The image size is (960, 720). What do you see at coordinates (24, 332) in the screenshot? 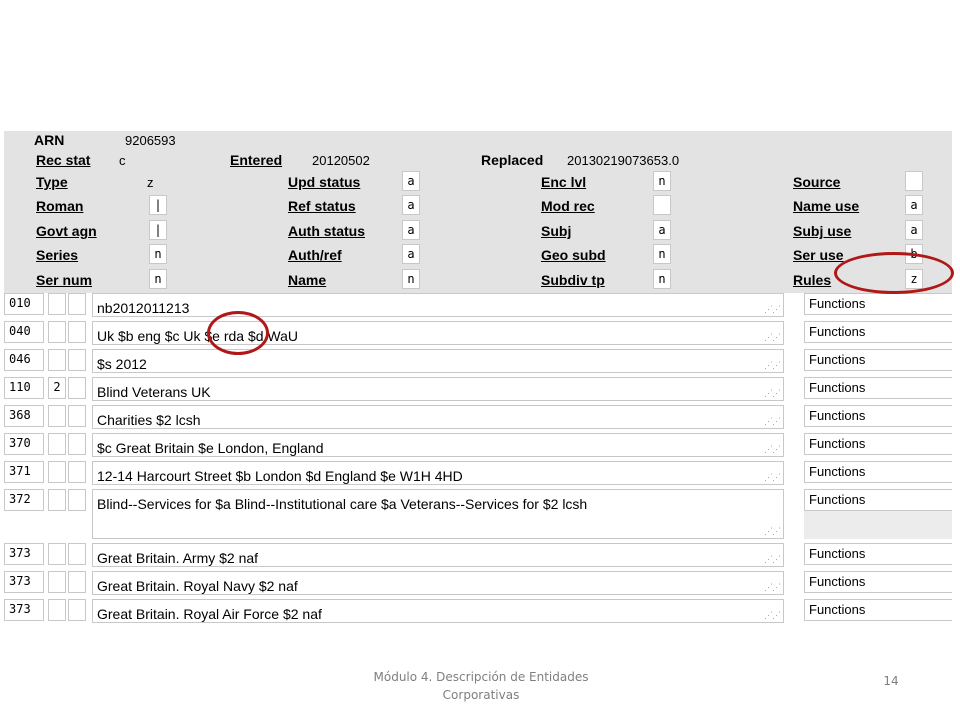
I see `field-tag: 040` at bounding box center [24, 332].